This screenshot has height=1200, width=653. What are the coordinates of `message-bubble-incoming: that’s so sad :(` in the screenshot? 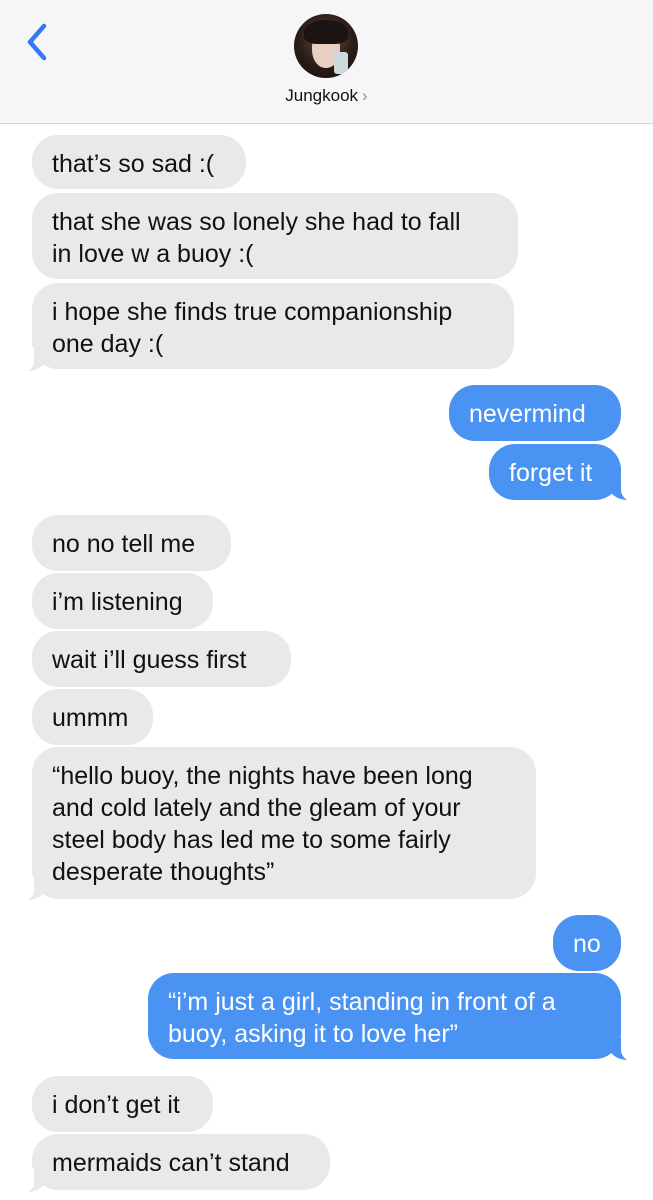 It's located at (139, 162).